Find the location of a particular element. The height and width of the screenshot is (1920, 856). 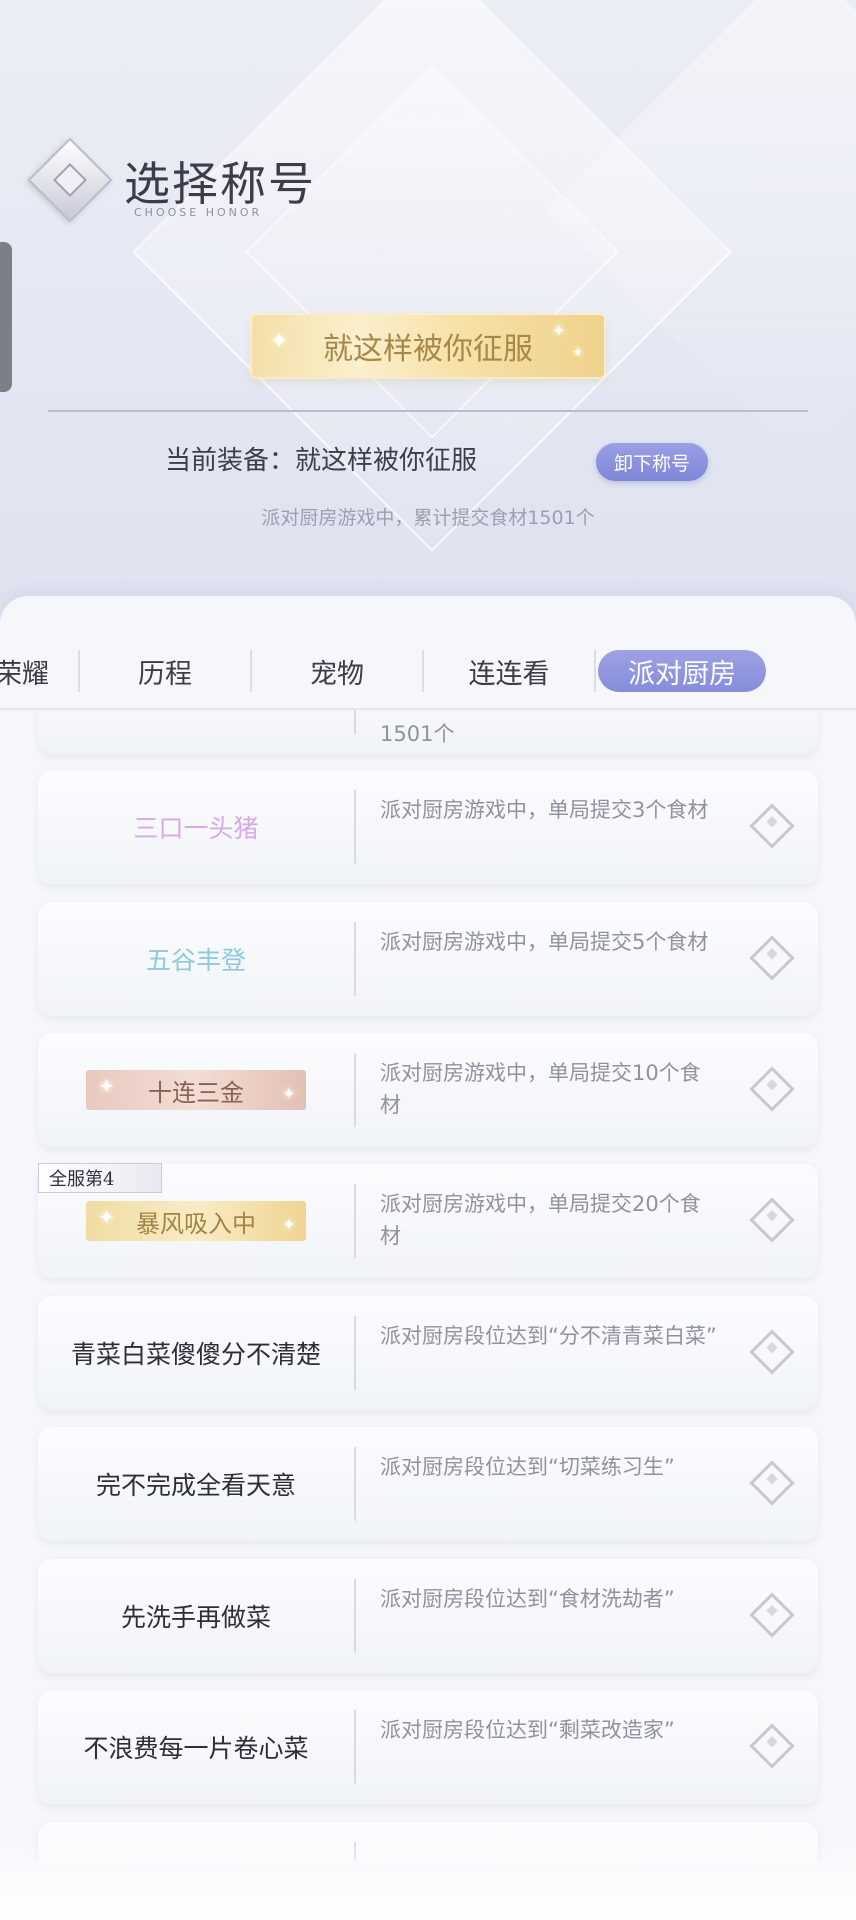

honor-name: 先洗手再做菜 is located at coordinates (195, 1617).